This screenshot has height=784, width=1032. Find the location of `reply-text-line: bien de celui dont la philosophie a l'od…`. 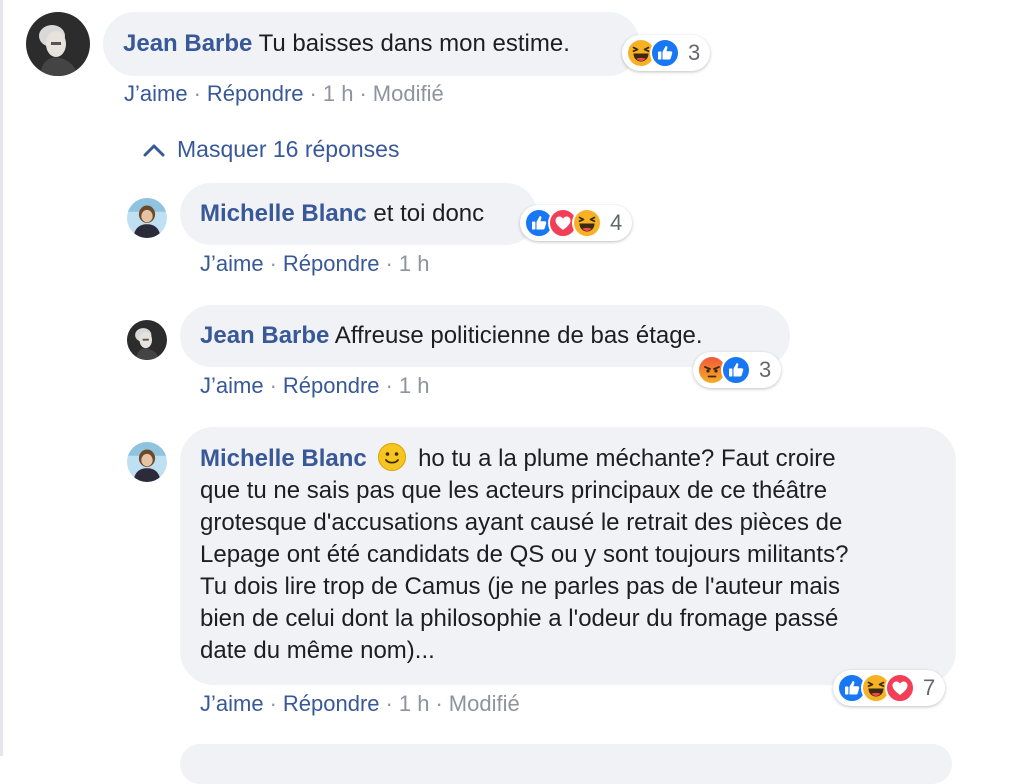

reply-text-line: bien de celui dont la philosophie a l'od… is located at coordinates (519, 618).